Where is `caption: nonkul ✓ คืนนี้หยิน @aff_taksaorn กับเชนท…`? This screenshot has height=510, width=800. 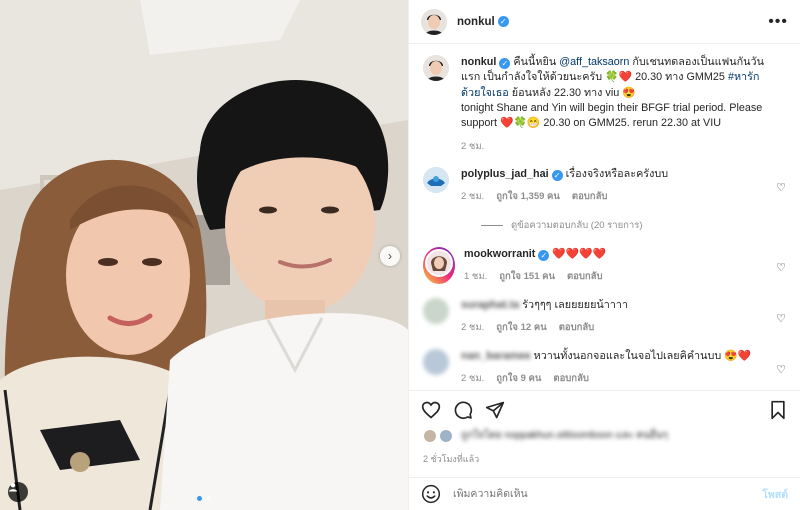
caption: nonkul ✓ คืนนี้หยิน @aff_taksaorn กับเชนท… is located at coordinates (604, 104).